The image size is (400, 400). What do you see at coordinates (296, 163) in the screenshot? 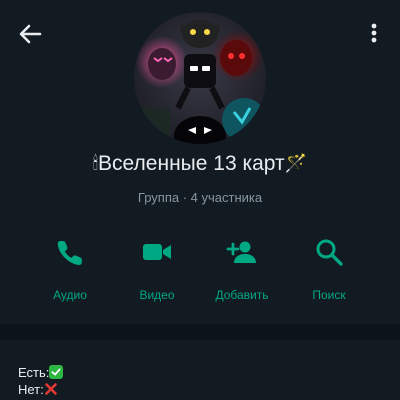
I see `magic-wand-icon: 🪄` at bounding box center [296, 163].